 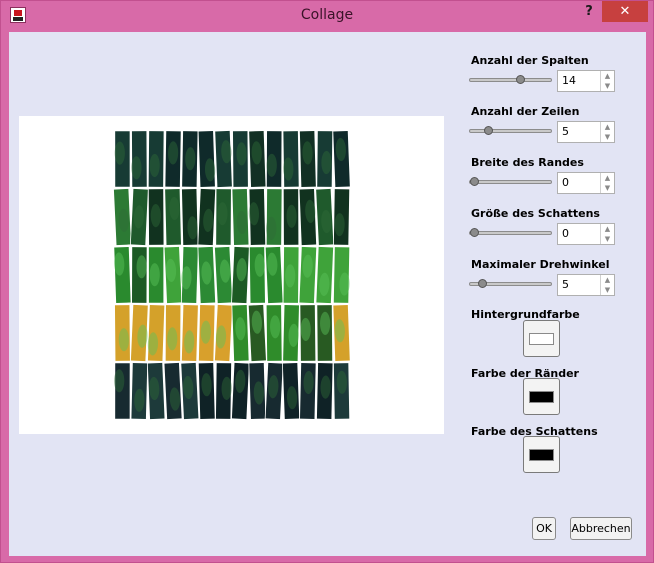 I want to click on columns-slider, so click(x=510, y=79).